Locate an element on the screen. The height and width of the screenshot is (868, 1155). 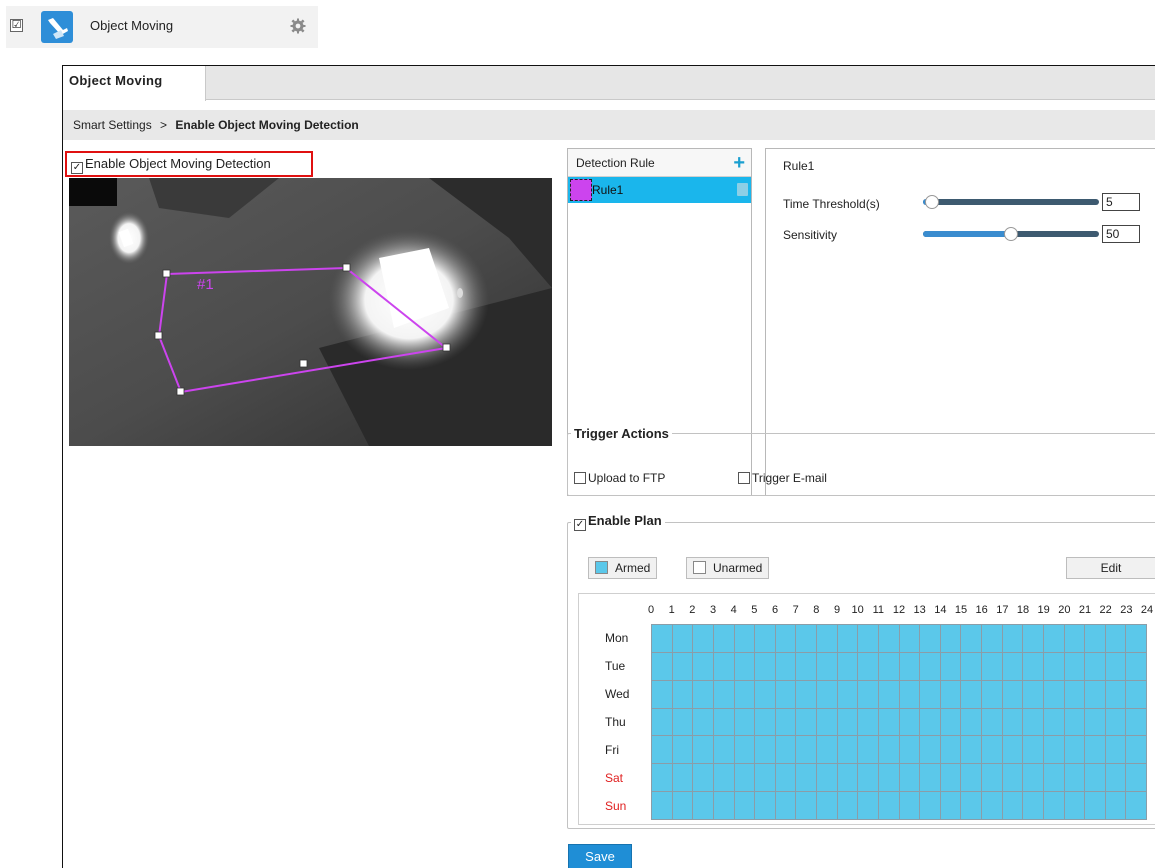
plus-icon: + is located at coordinates (739, 163).